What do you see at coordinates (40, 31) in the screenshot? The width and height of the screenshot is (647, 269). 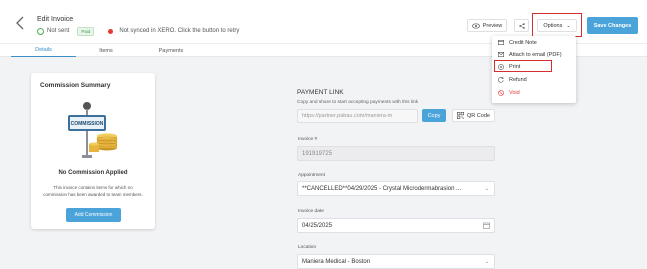 I see `not-sent-ring-icon` at bounding box center [40, 31].